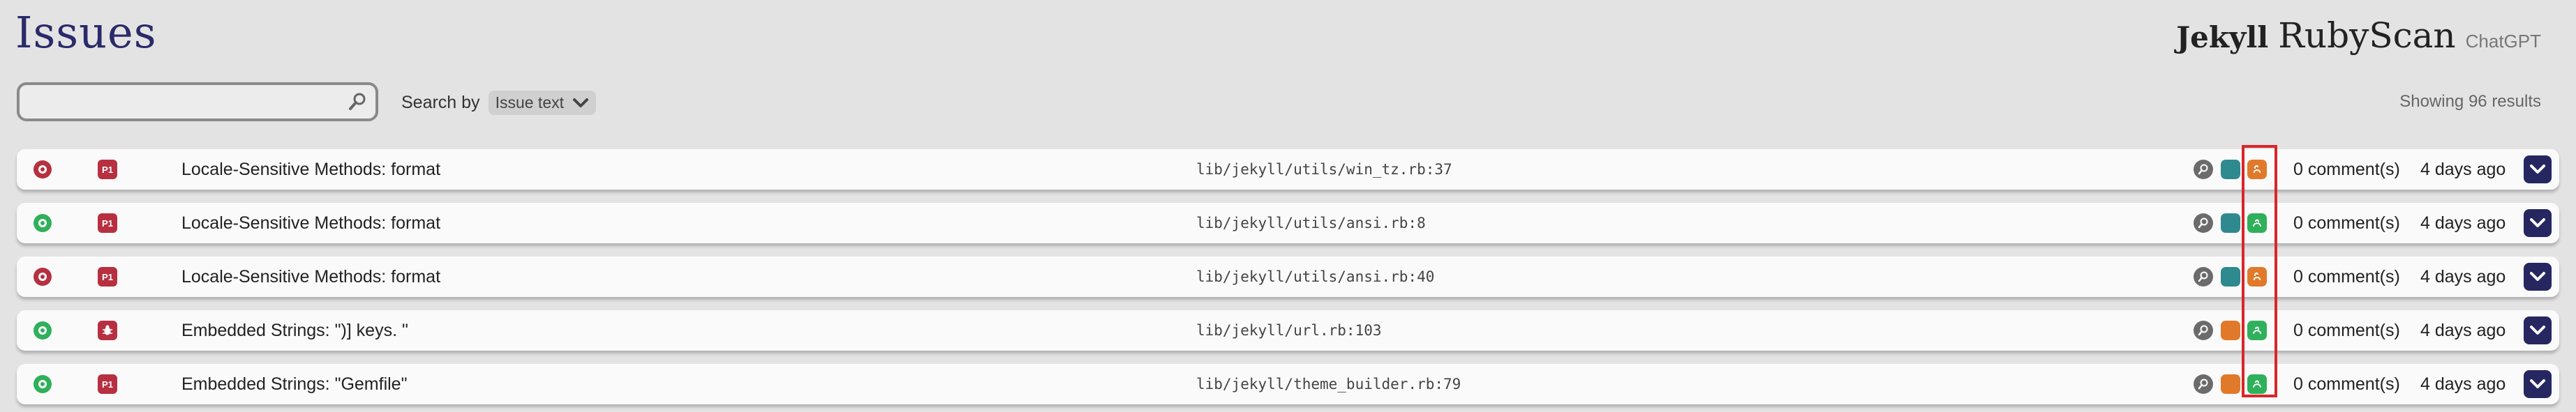 The image size is (2576, 412). Describe the element at coordinates (180, 102) in the screenshot. I see `search-input` at that location.